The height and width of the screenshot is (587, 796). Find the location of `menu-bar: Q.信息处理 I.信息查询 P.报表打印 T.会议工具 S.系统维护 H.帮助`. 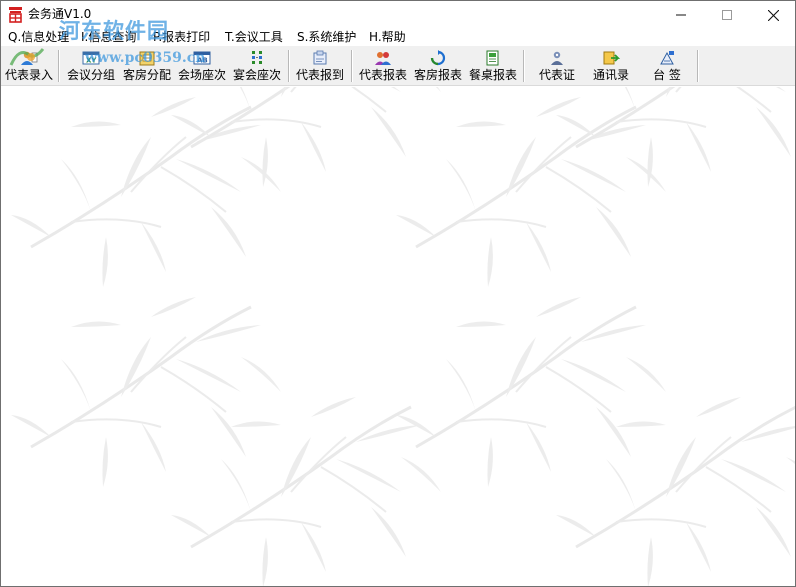

menu-bar: Q.信息处理 I.信息查询 P.报表打印 T.会议工具 S.系统维护 H.帮助 is located at coordinates (398, 37).